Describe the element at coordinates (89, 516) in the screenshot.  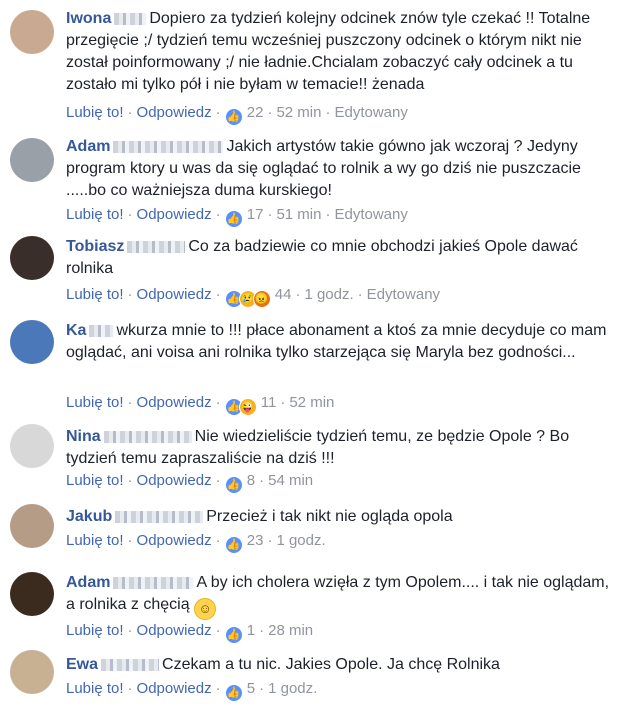
I see `author-name: Jakub` at that location.